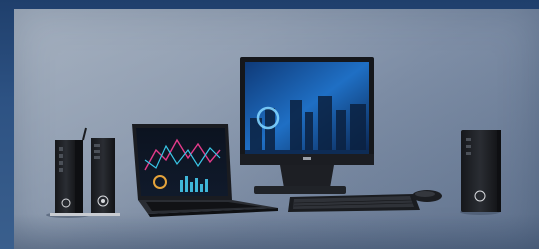 This screenshot has height=249, width=539. I want to click on mouse-icon, so click(427, 196).